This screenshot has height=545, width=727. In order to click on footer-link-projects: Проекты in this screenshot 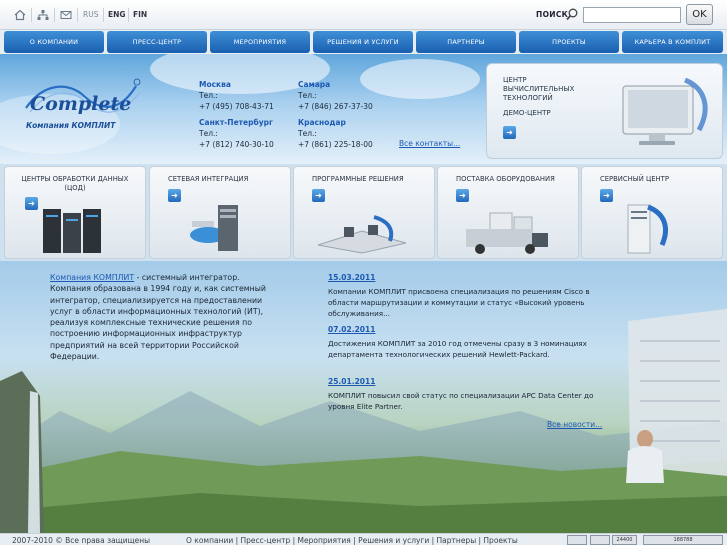, I will do `click(500, 540)`.